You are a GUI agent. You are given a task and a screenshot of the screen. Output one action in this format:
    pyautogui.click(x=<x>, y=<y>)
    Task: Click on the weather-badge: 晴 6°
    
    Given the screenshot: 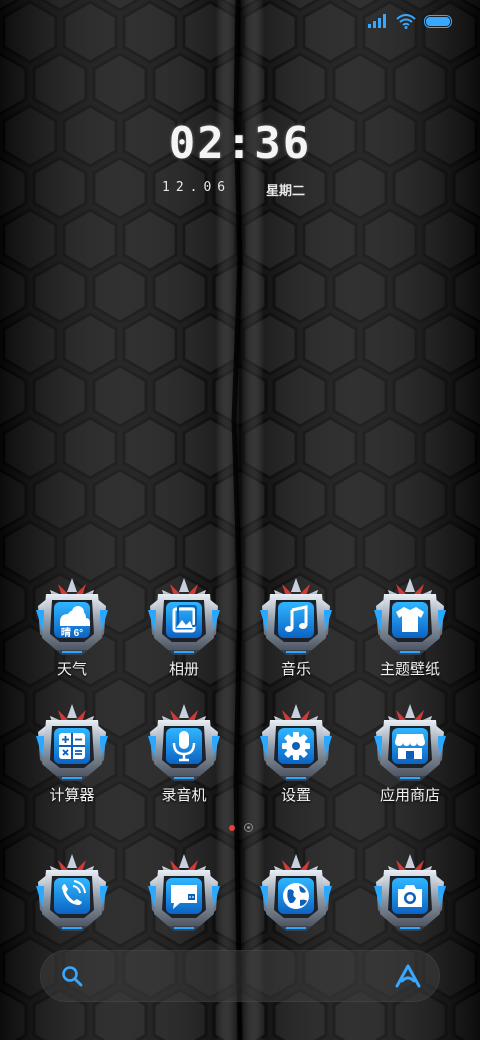 What is the action you would take?
    pyautogui.click(x=72, y=632)
    